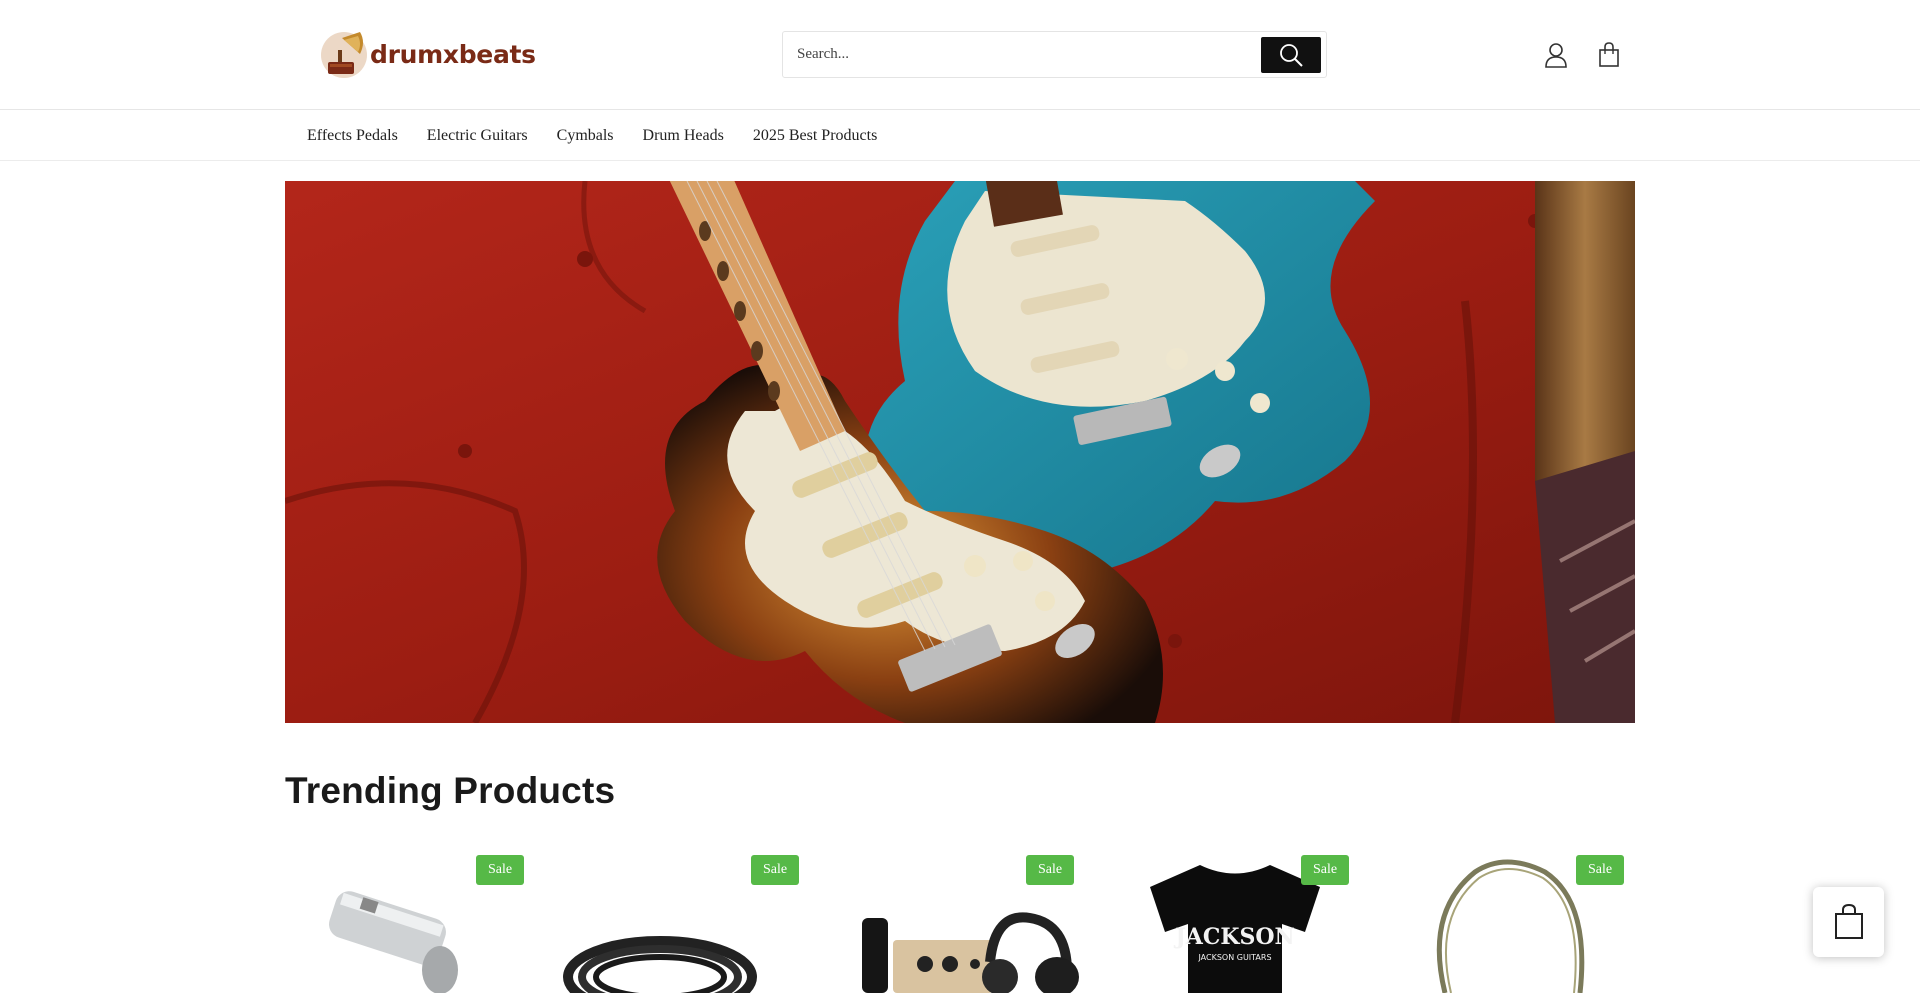 This screenshot has width=1920, height=993. What do you see at coordinates (815, 136) in the screenshot?
I see `nav-item-2025-best-products: 2025 Best Products` at bounding box center [815, 136].